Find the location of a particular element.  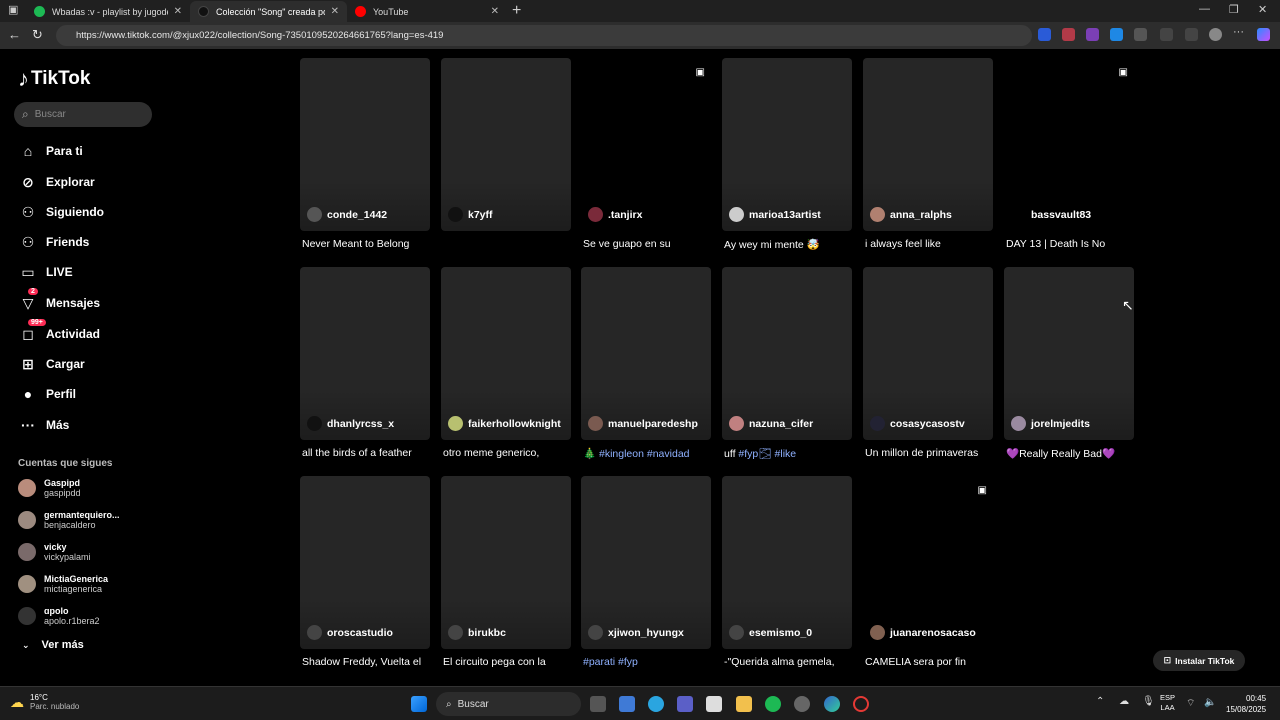

video-caption: all the birds of a feather is located at coordinates (365, 453).